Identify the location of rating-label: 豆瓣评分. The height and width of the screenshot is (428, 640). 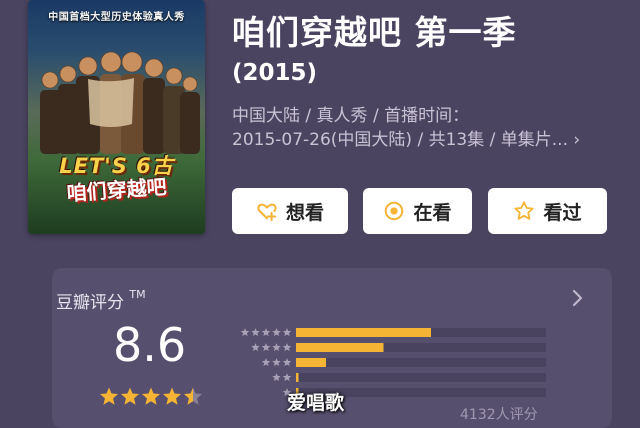
(90, 303).